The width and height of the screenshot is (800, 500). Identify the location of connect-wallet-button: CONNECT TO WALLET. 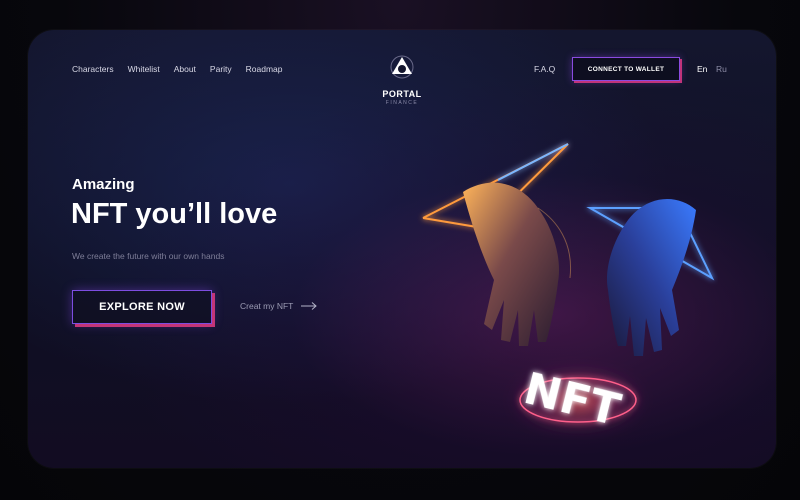
(626, 69).